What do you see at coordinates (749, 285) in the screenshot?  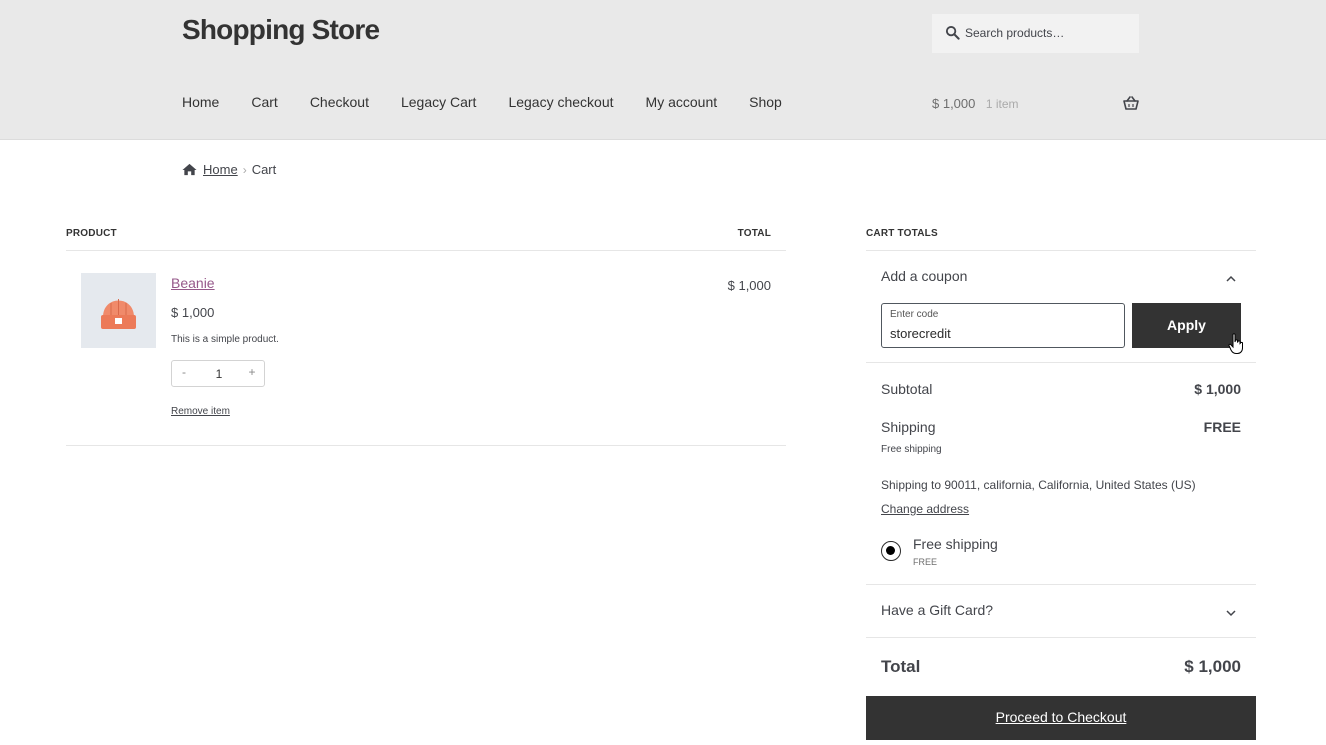 I see `line-total: $ 1,000` at bounding box center [749, 285].